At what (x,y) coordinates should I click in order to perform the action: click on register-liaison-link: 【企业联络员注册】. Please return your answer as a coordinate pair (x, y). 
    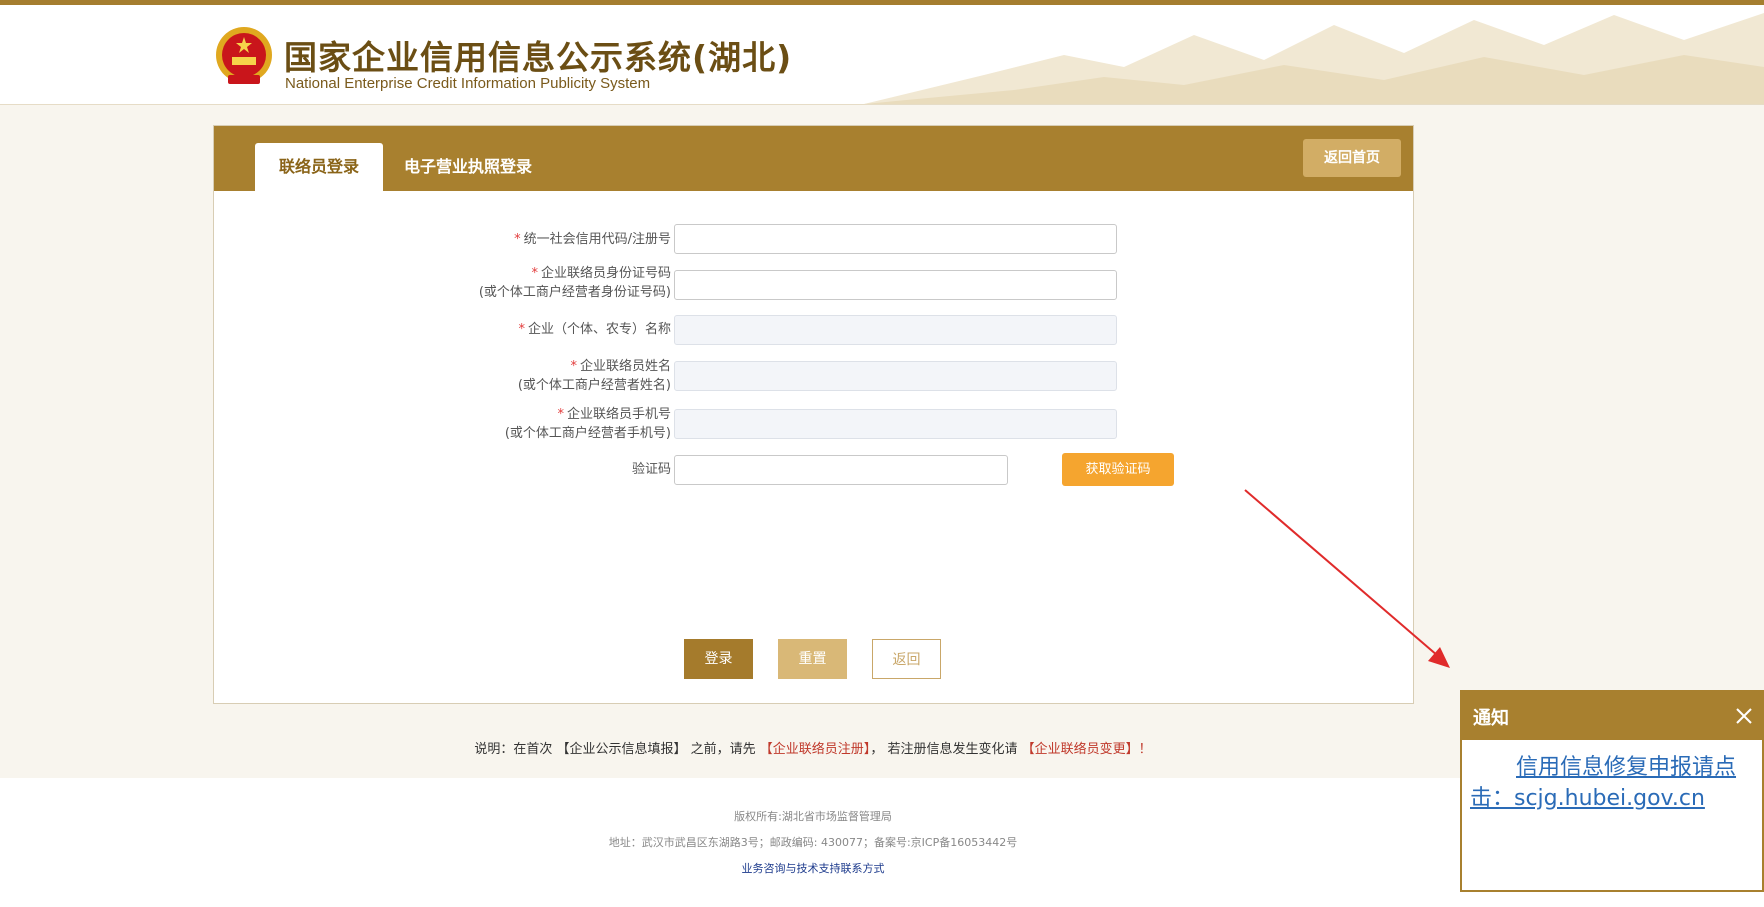
    Looking at the image, I should click on (815, 749).